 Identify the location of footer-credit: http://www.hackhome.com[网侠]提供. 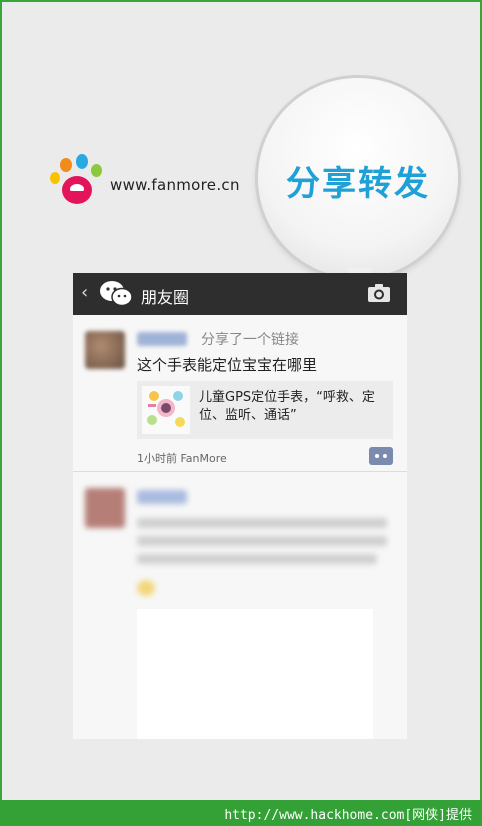
(348, 815).